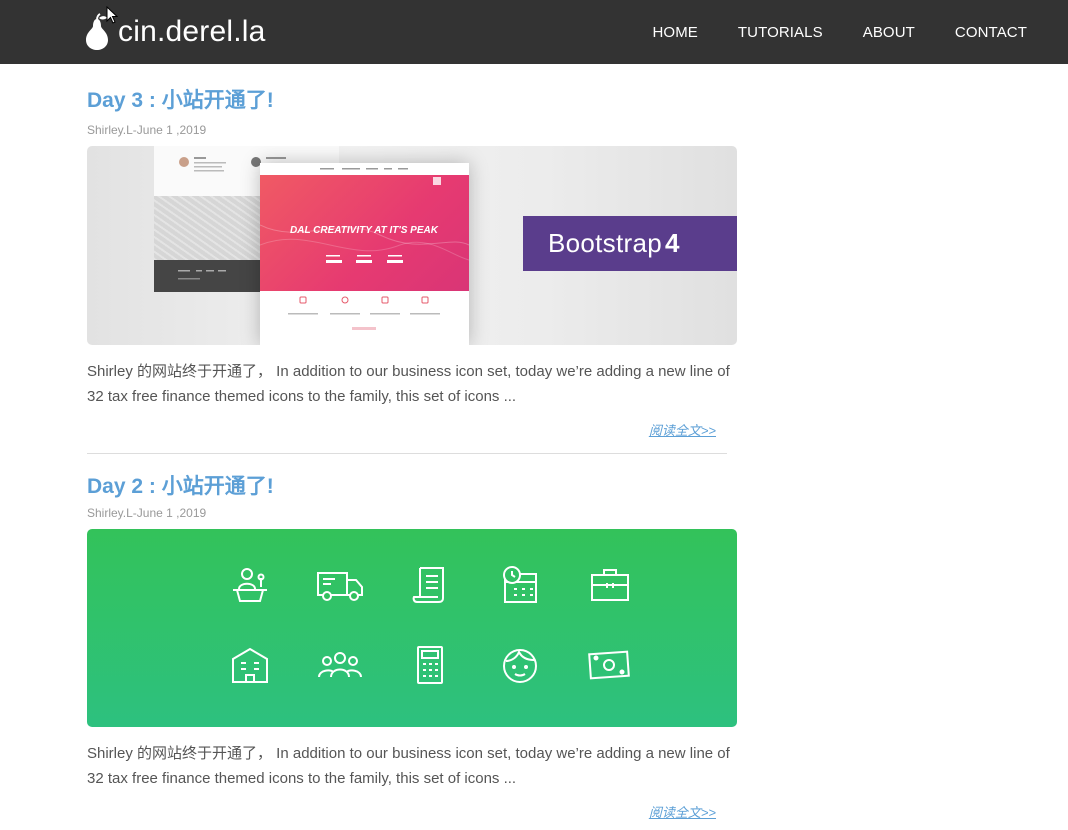 Image resolution: width=1068 pixels, height=830 pixels. I want to click on delivery-truck-icon, so click(340, 605).